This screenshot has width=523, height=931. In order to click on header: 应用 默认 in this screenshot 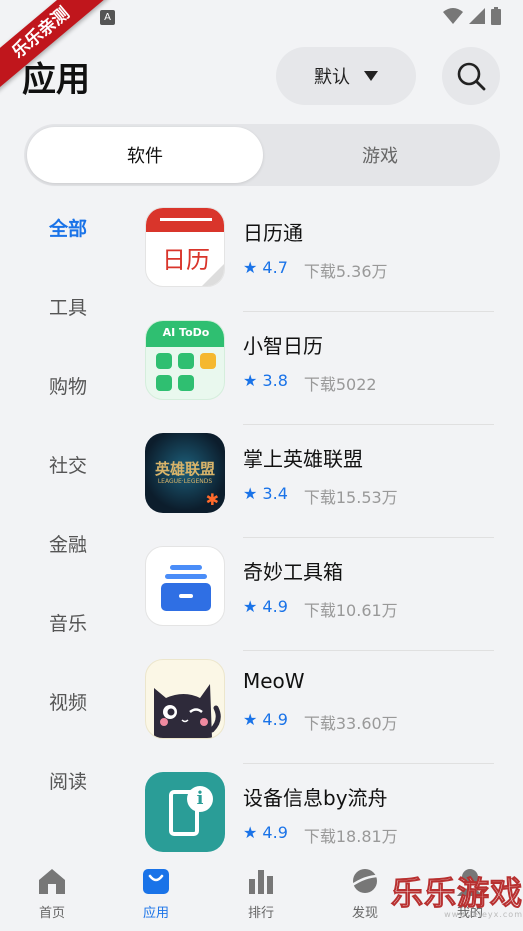, I will do `click(261, 77)`.